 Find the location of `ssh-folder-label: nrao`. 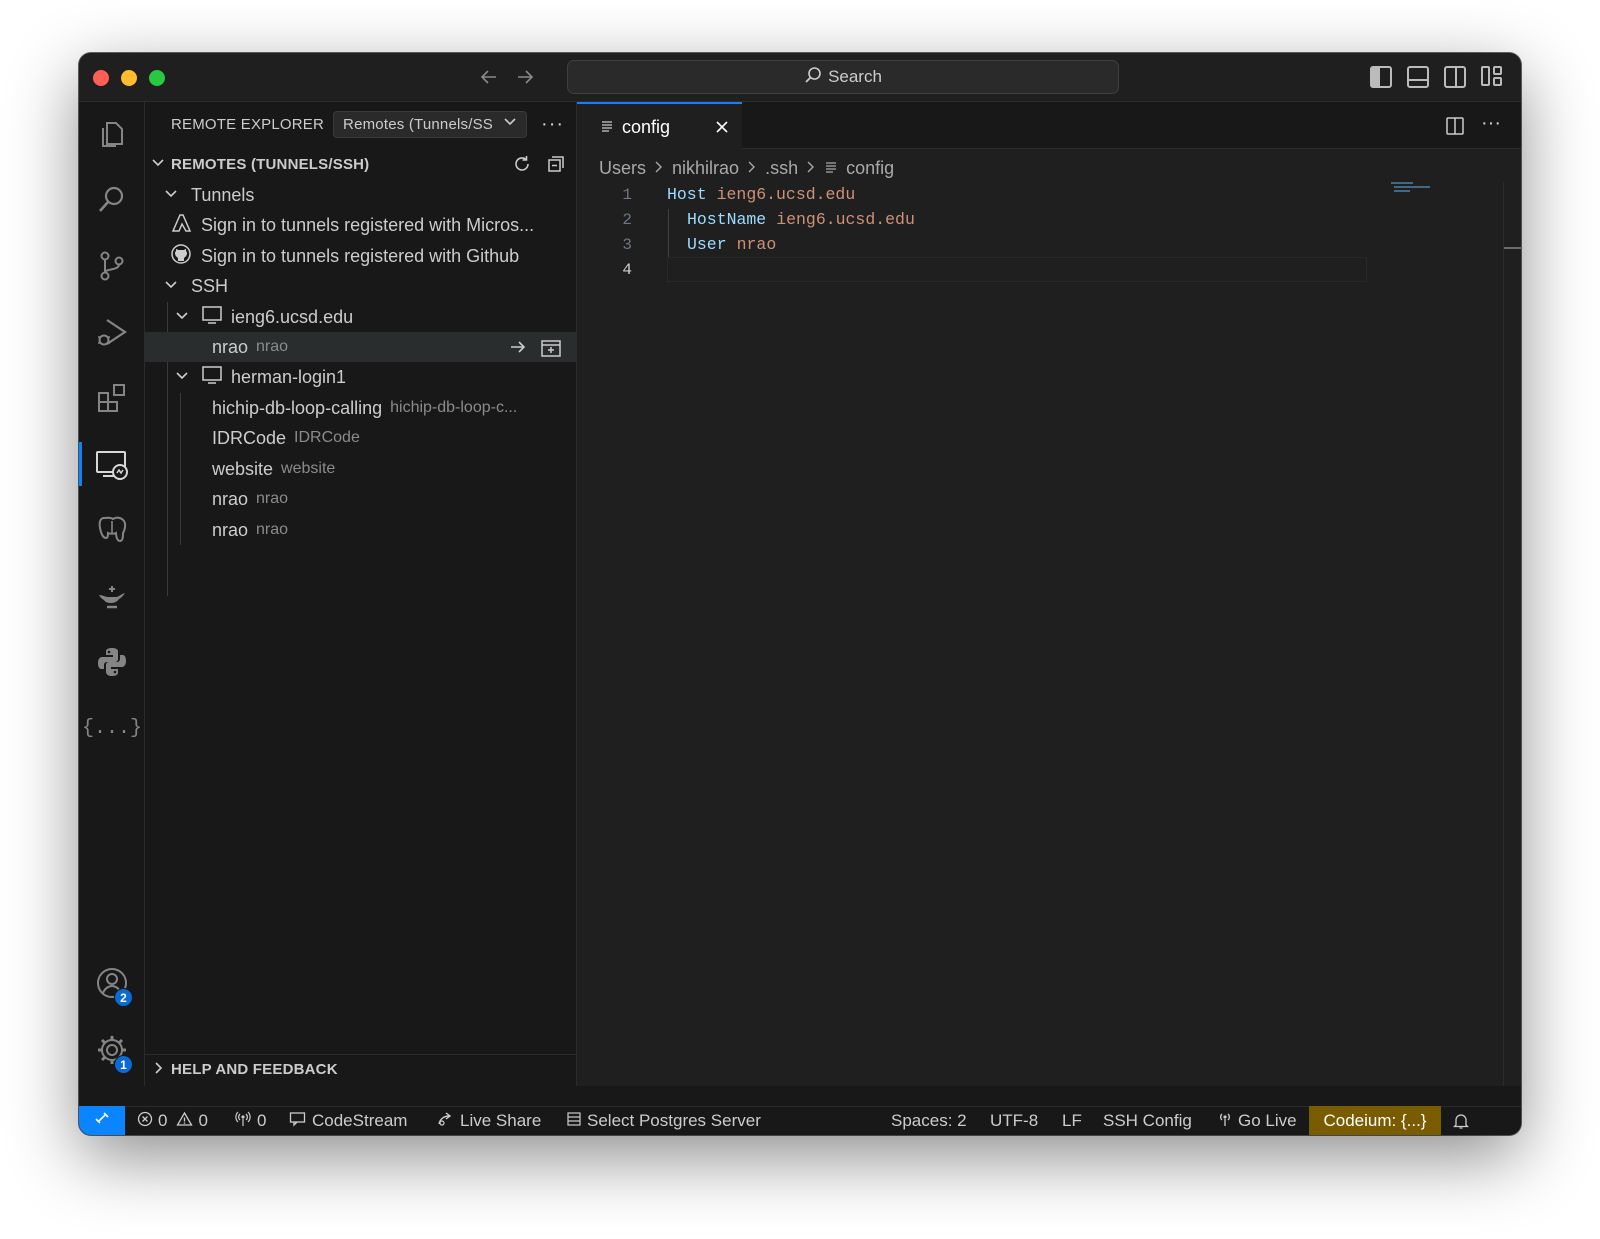

ssh-folder-label: nrao is located at coordinates (230, 346).